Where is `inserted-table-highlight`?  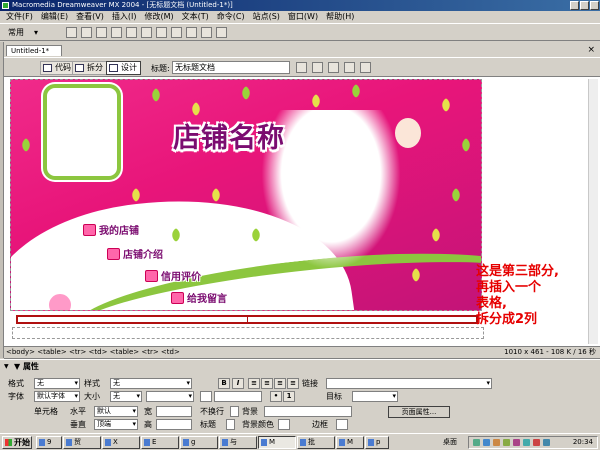
inserted-table-highlight is located at coordinates (247, 319).